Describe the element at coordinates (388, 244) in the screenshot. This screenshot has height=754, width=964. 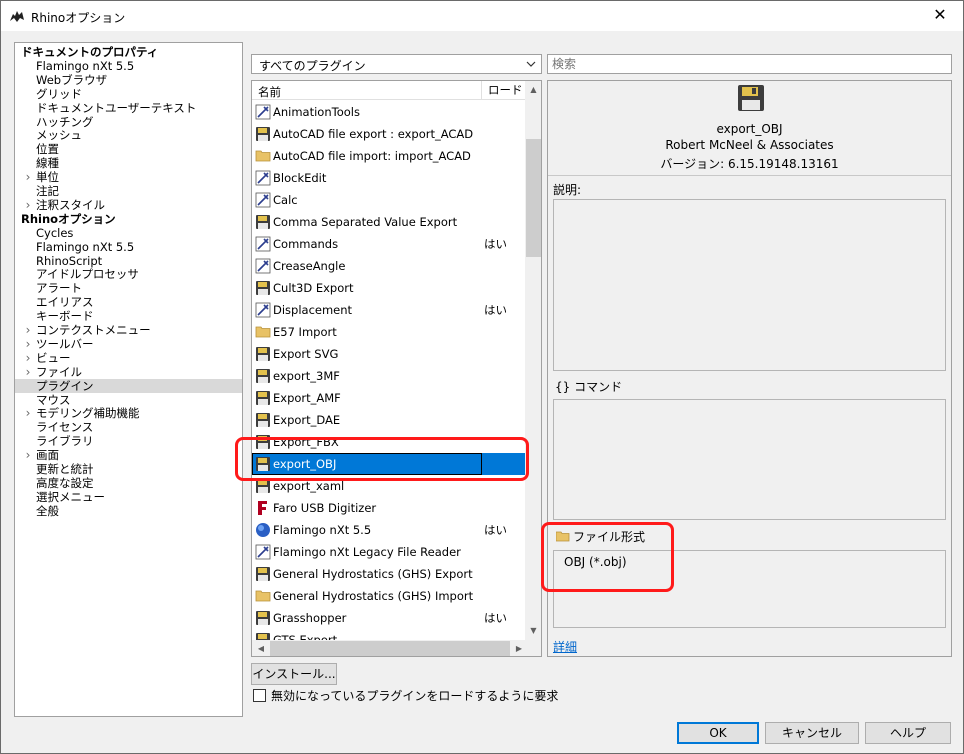
I see `plugin-row: Commands はい` at that location.